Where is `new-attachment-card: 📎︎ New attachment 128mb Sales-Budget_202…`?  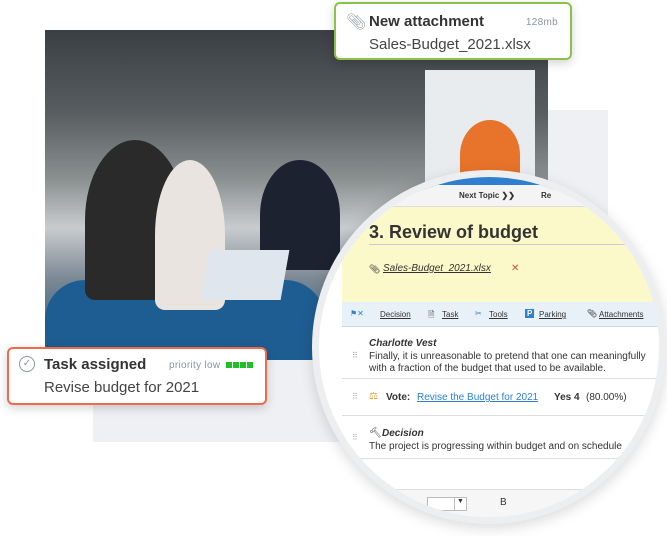 new-attachment-card: 📎︎ New attachment 128mb Sales-Budget_202… is located at coordinates (453, 31).